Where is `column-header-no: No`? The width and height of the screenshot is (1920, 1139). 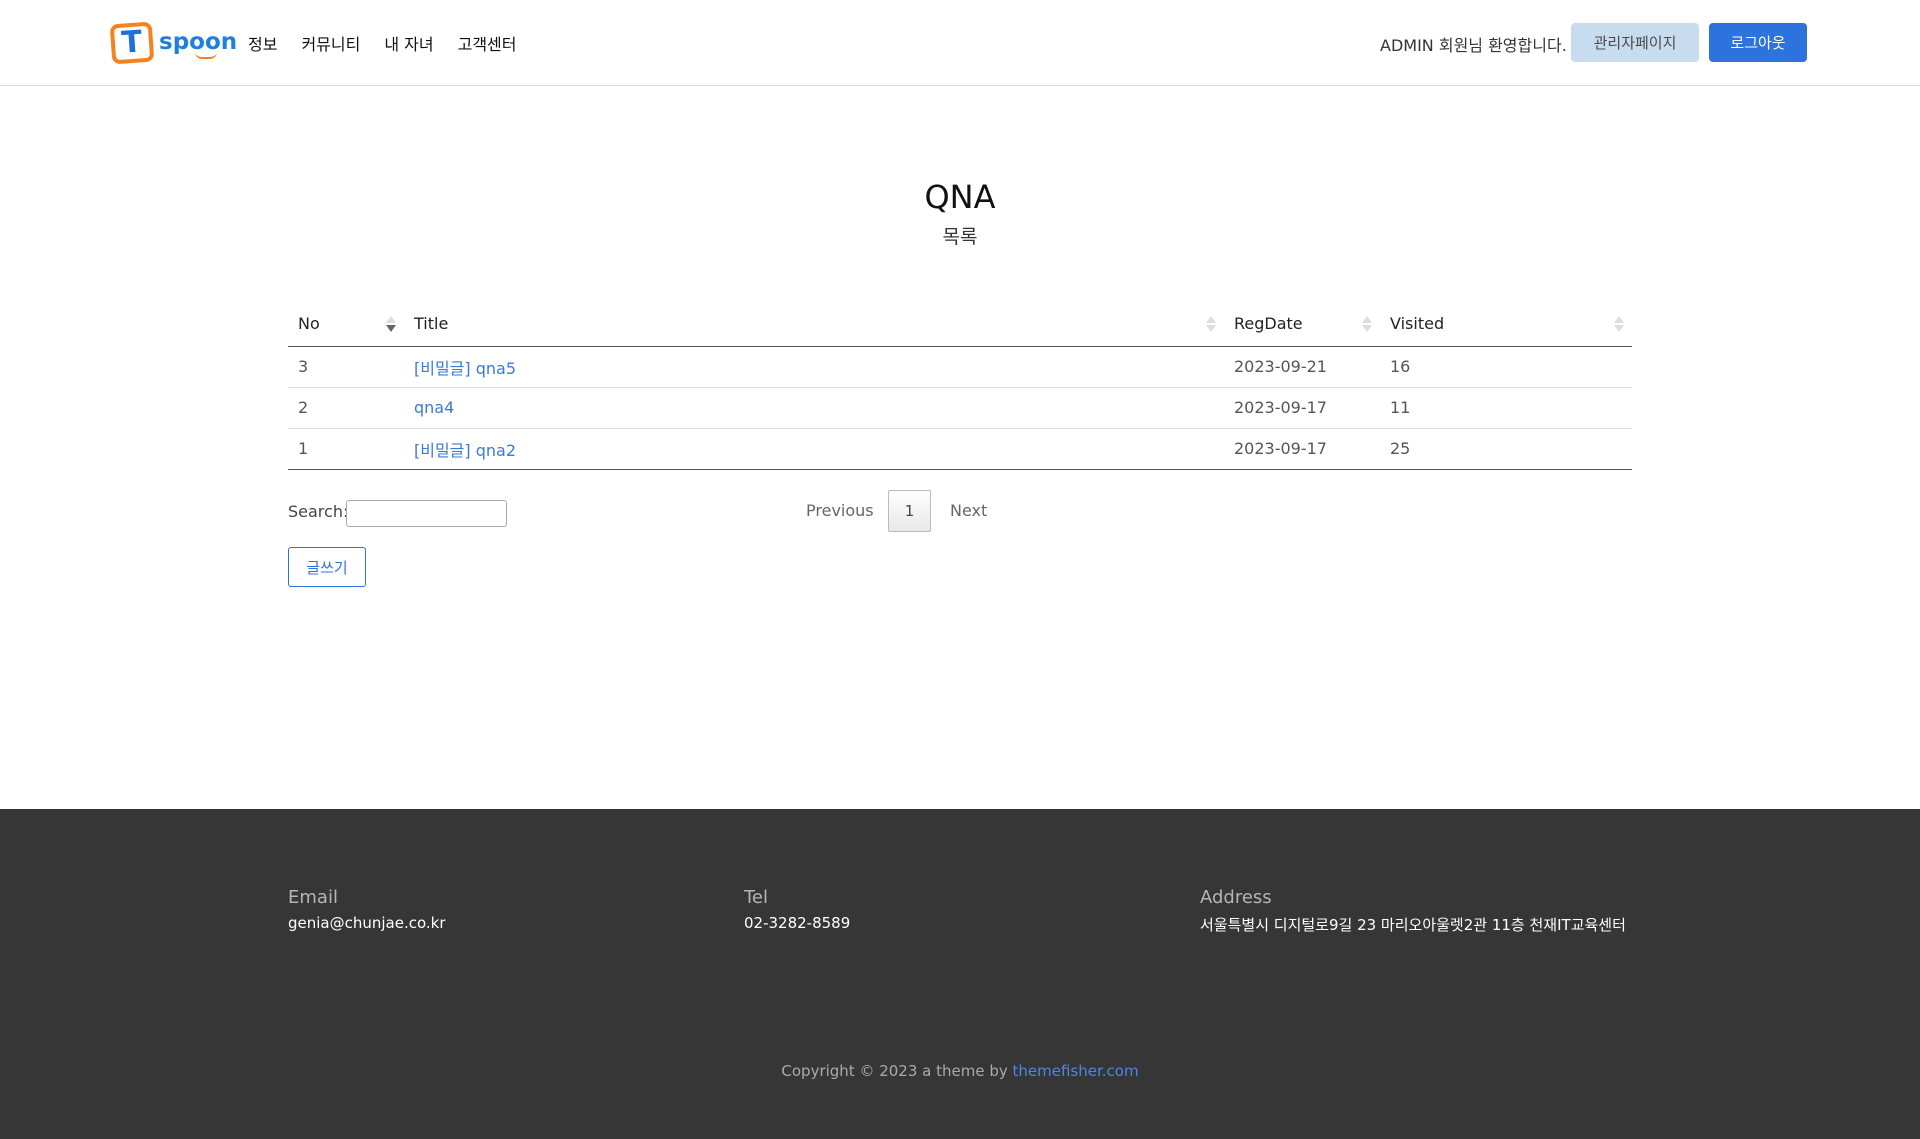 column-header-no: No is located at coordinates (346, 324).